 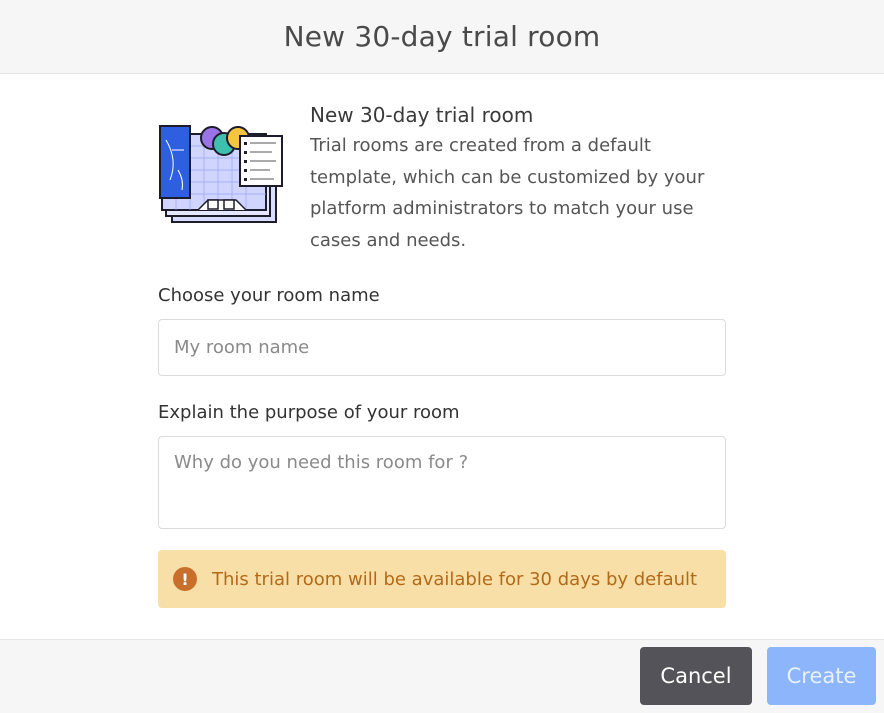 I want to click on dialog-footer: Cancel Create, so click(x=442, y=676).